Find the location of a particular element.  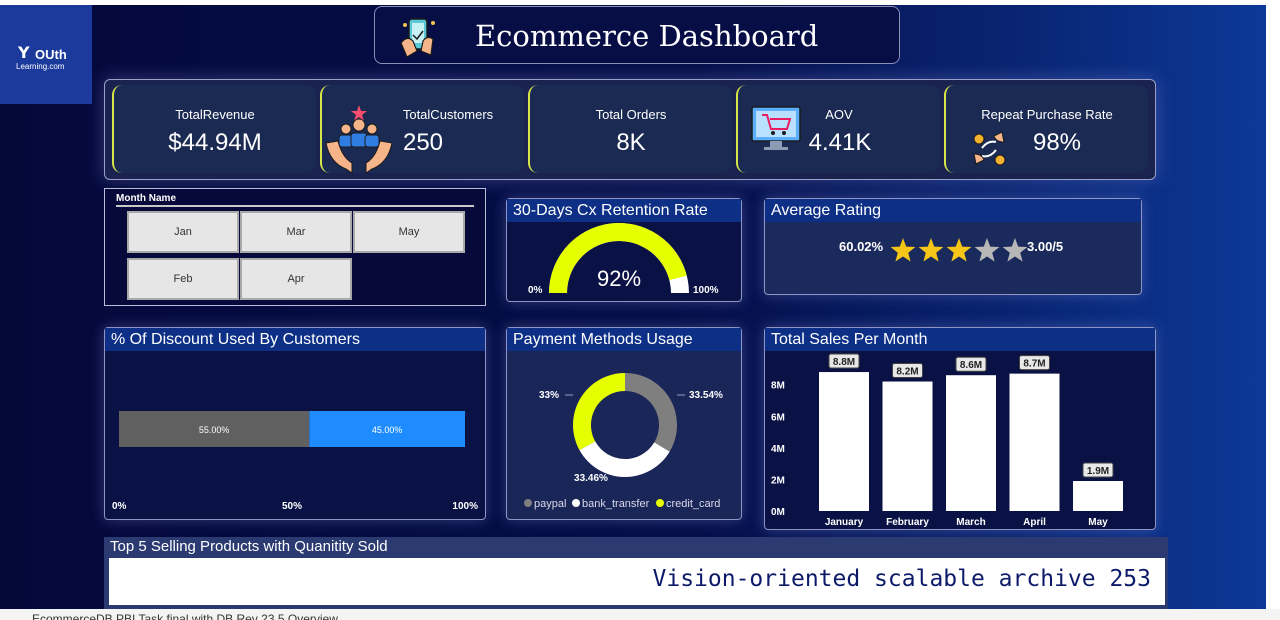

discount-axis-tick: 50% is located at coordinates (292, 506).